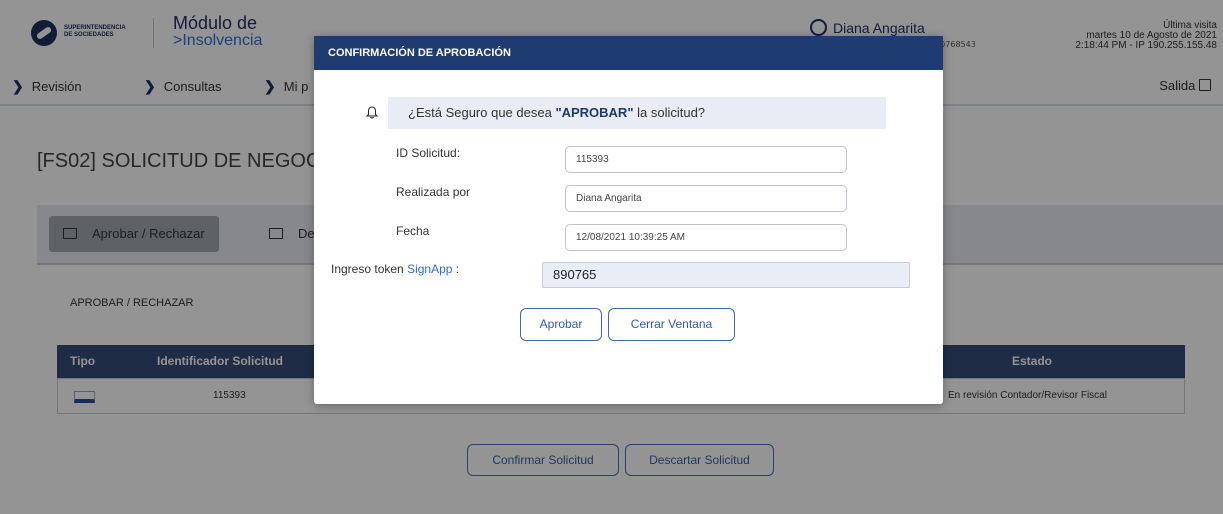  What do you see at coordinates (594, 112) in the screenshot?
I see `question-action: "APROBAR"` at bounding box center [594, 112].